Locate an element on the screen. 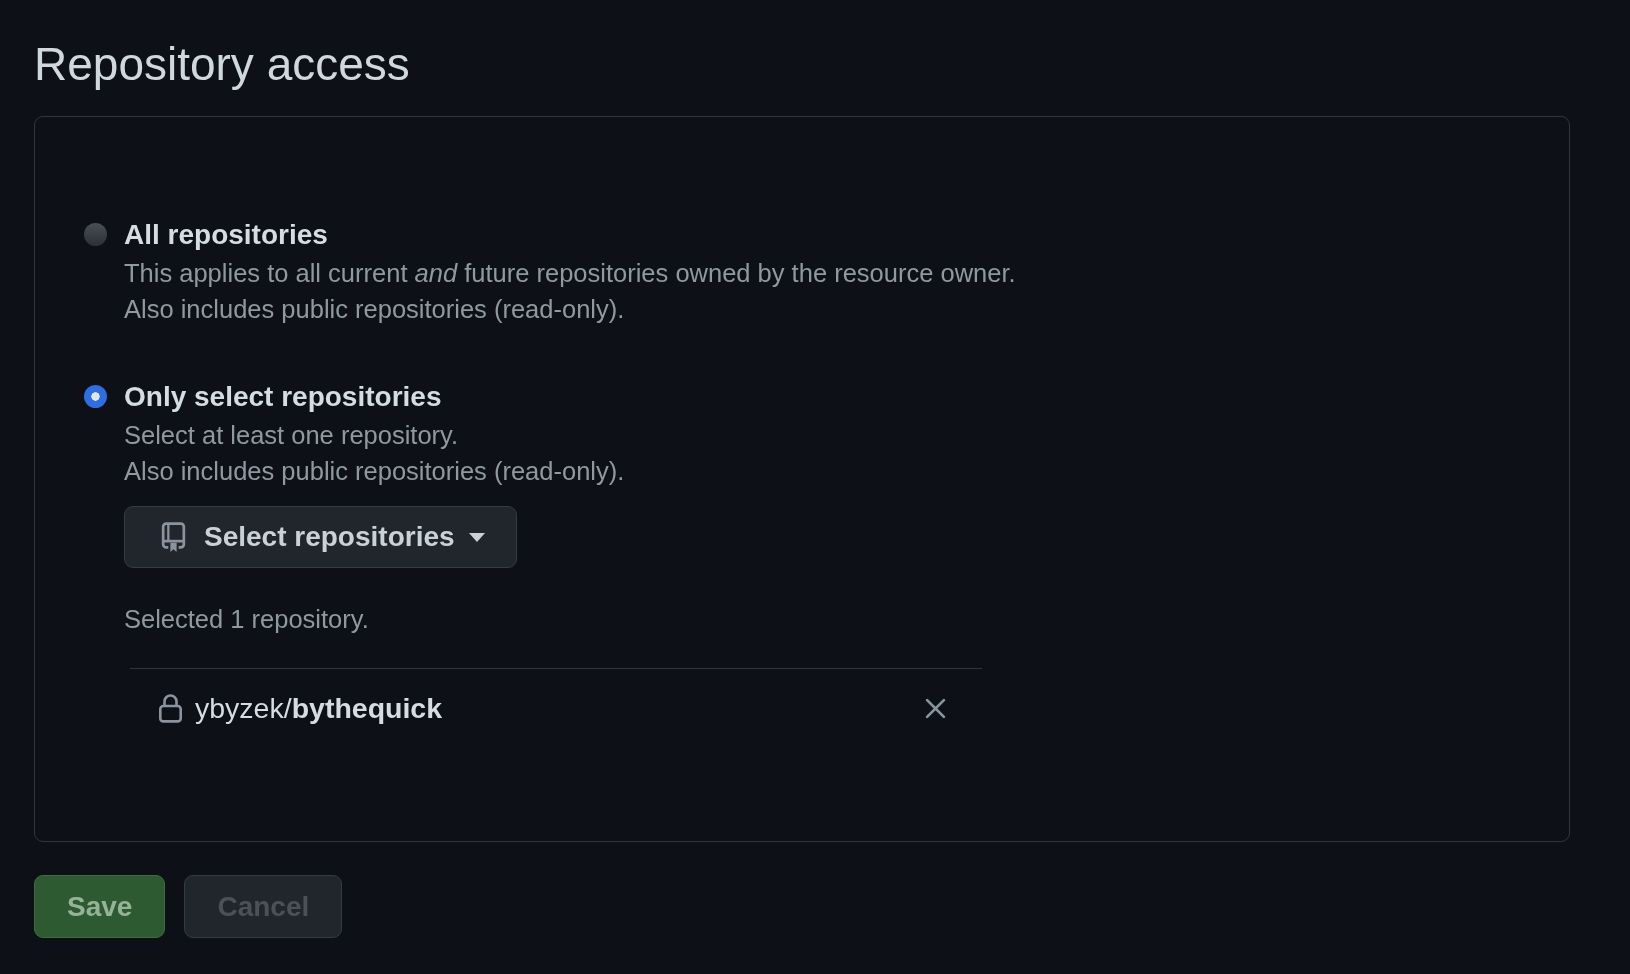 This screenshot has height=974, width=1630. remove-button is located at coordinates (935, 708).